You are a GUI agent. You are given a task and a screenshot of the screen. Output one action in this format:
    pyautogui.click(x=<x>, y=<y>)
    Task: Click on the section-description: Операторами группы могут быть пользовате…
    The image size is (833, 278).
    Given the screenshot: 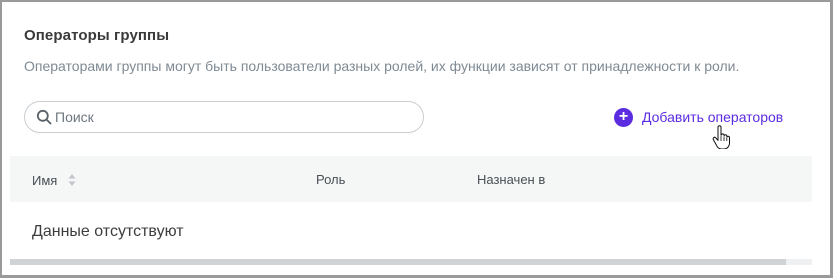 What is the action you would take?
    pyautogui.click(x=382, y=66)
    